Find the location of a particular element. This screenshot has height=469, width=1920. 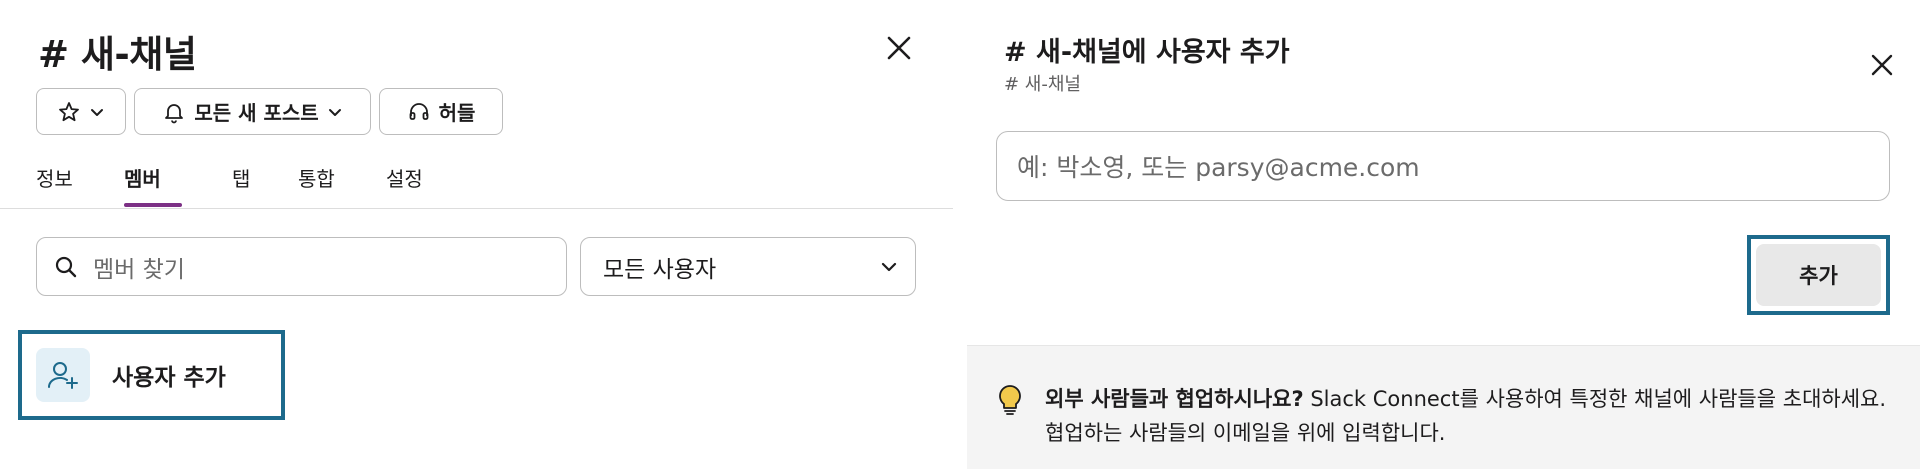

tab-settings: 설정 is located at coordinates (426, 186).